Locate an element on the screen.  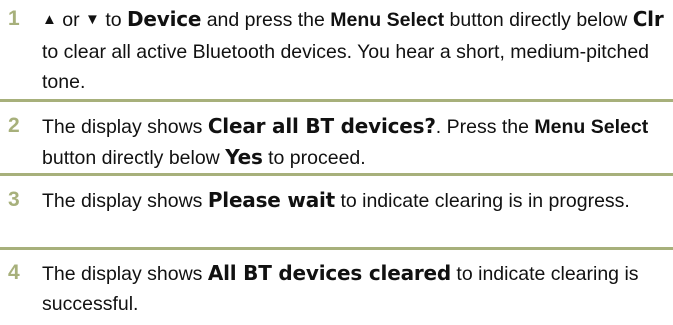
text-run: or is located at coordinates (71, 20).